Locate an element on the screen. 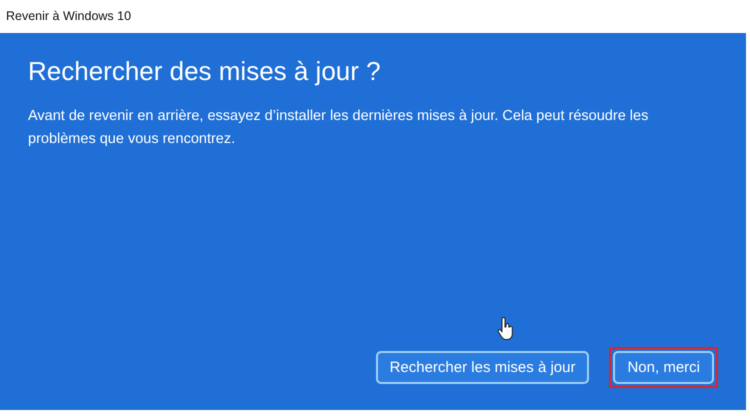  decline-button: Non, merci is located at coordinates (663, 367).